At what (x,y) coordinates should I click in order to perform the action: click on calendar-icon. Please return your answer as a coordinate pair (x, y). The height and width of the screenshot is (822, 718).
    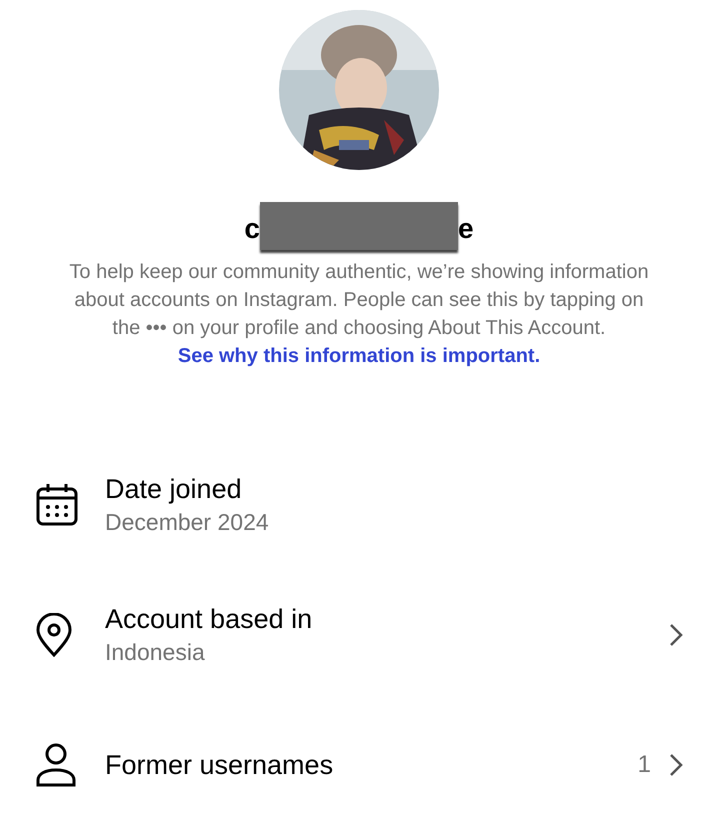
    Looking at the image, I should click on (57, 505).